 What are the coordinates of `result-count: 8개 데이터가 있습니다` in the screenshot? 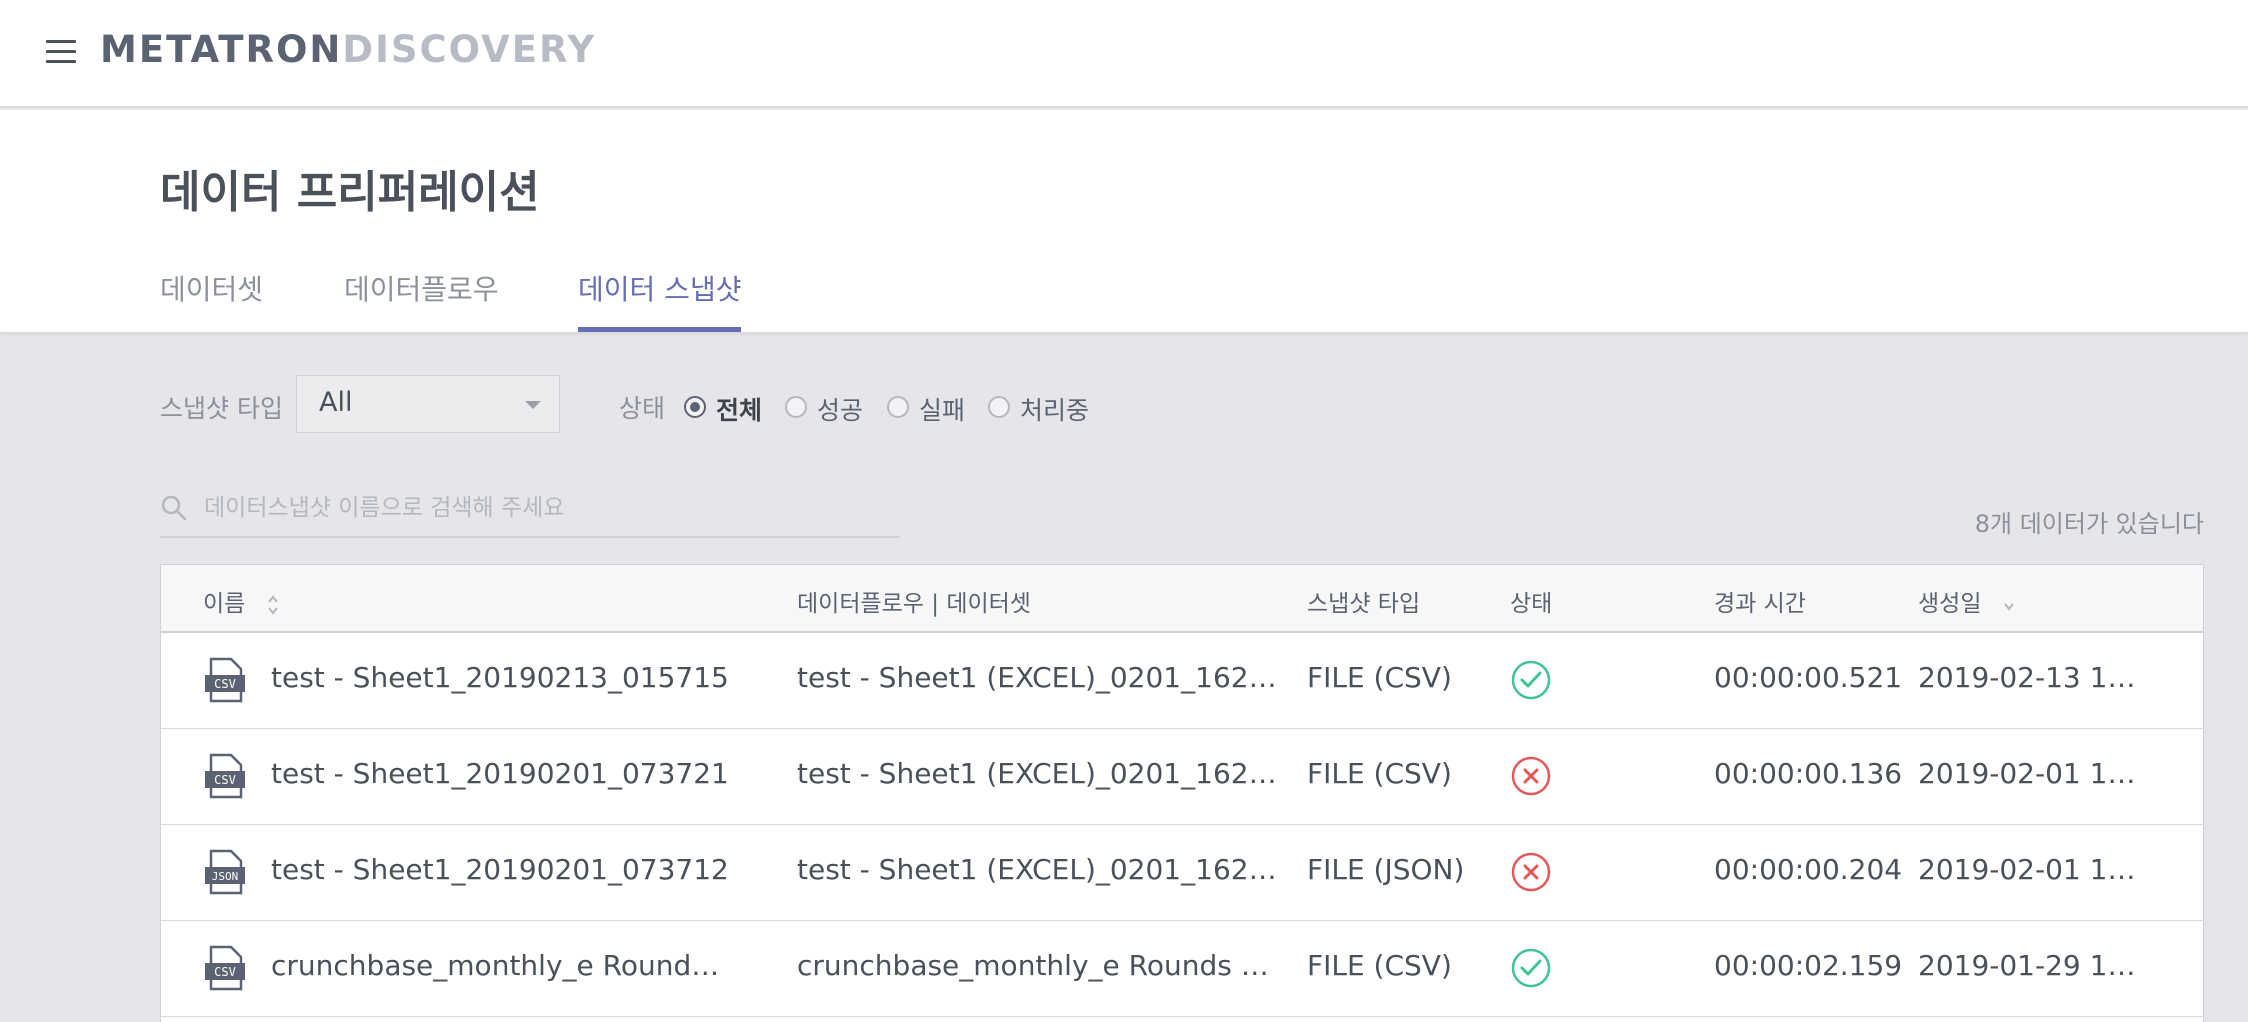 It's located at (2089, 524).